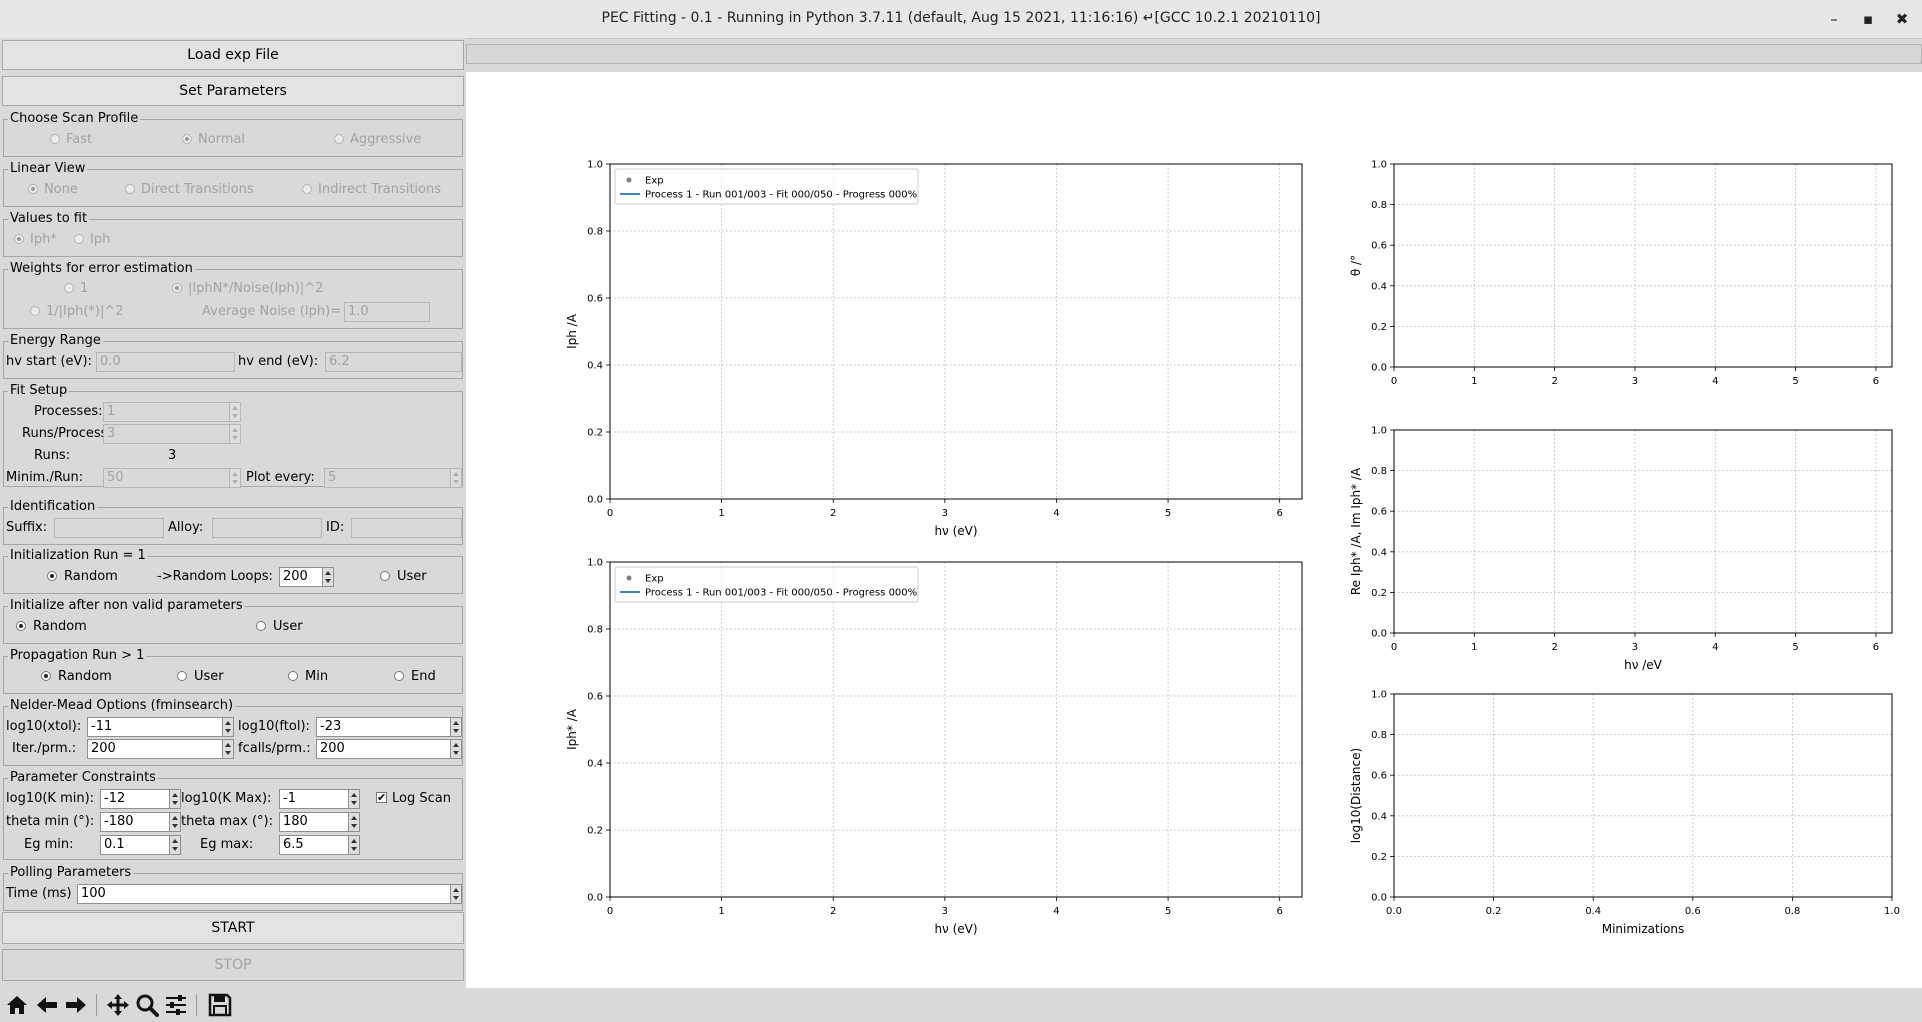 The image size is (1922, 1022). Describe the element at coordinates (393, 362) in the screenshot. I see `hv-end-input: 6.2` at that location.